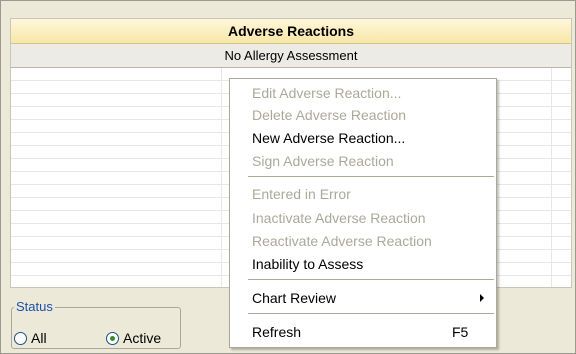 Image resolution: width=576 pixels, height=354 pixels. I want to click on status-active-label: Active, so click(142, 338).